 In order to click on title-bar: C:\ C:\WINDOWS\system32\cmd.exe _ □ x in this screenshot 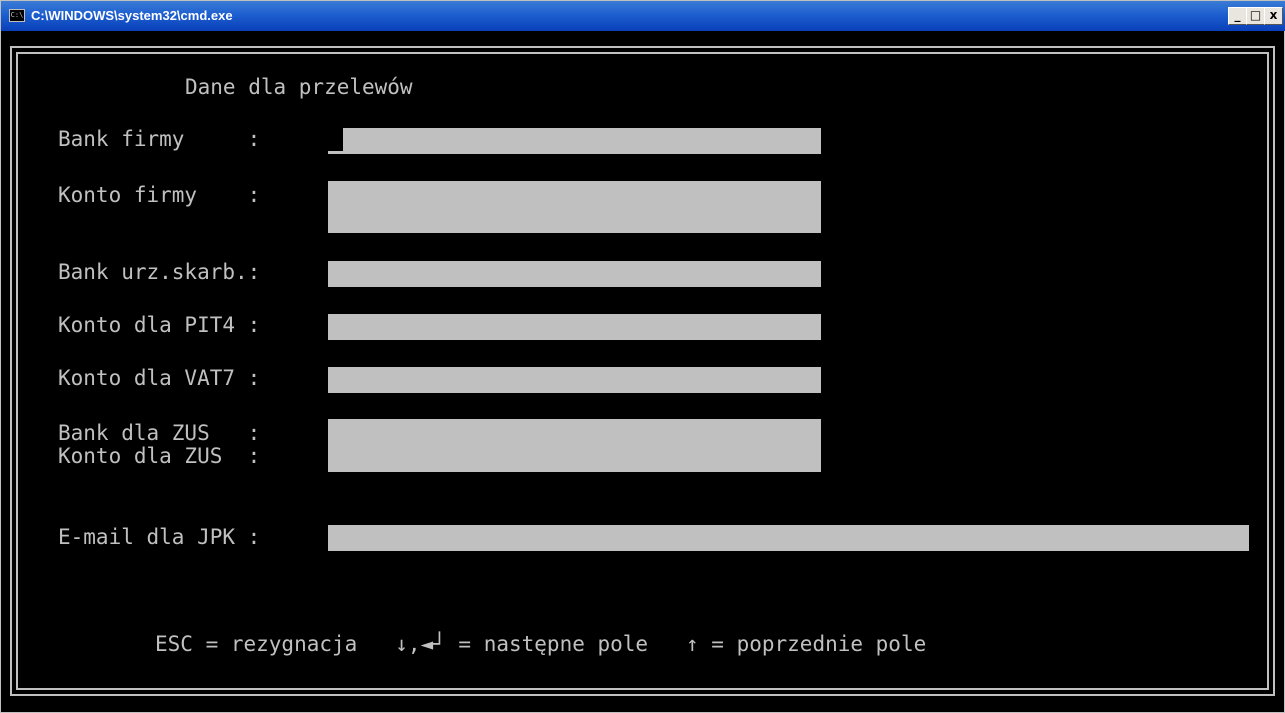, I will do `click(643, 16)`.